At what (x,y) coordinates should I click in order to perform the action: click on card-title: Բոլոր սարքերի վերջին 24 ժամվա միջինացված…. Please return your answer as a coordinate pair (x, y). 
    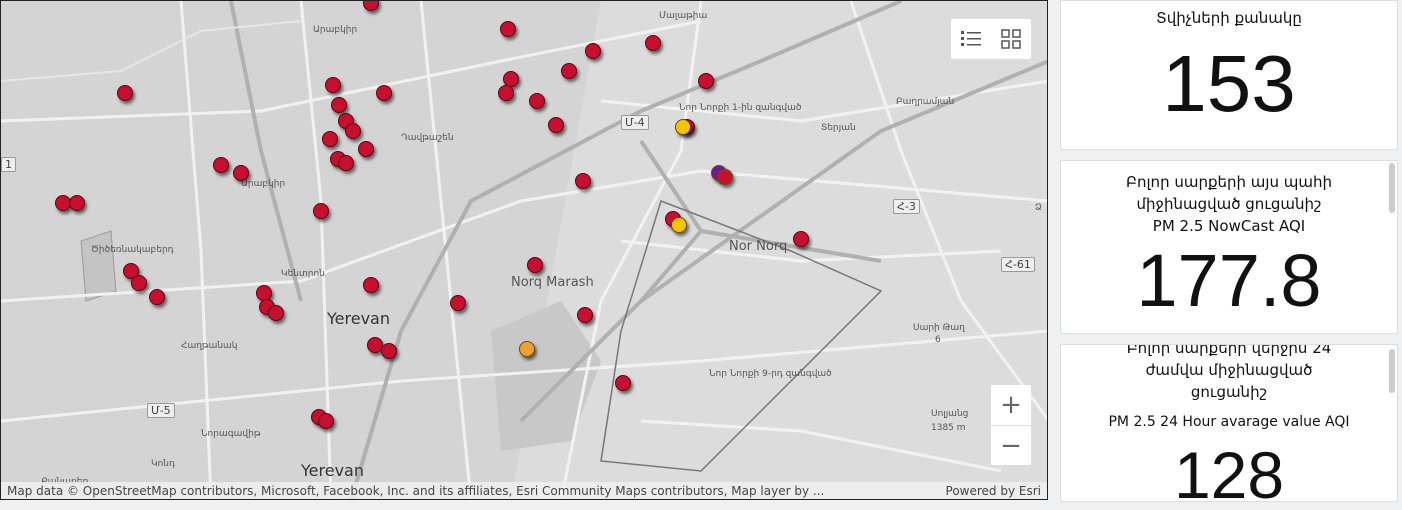
    Looking at the image, I should click on (1229, 372).